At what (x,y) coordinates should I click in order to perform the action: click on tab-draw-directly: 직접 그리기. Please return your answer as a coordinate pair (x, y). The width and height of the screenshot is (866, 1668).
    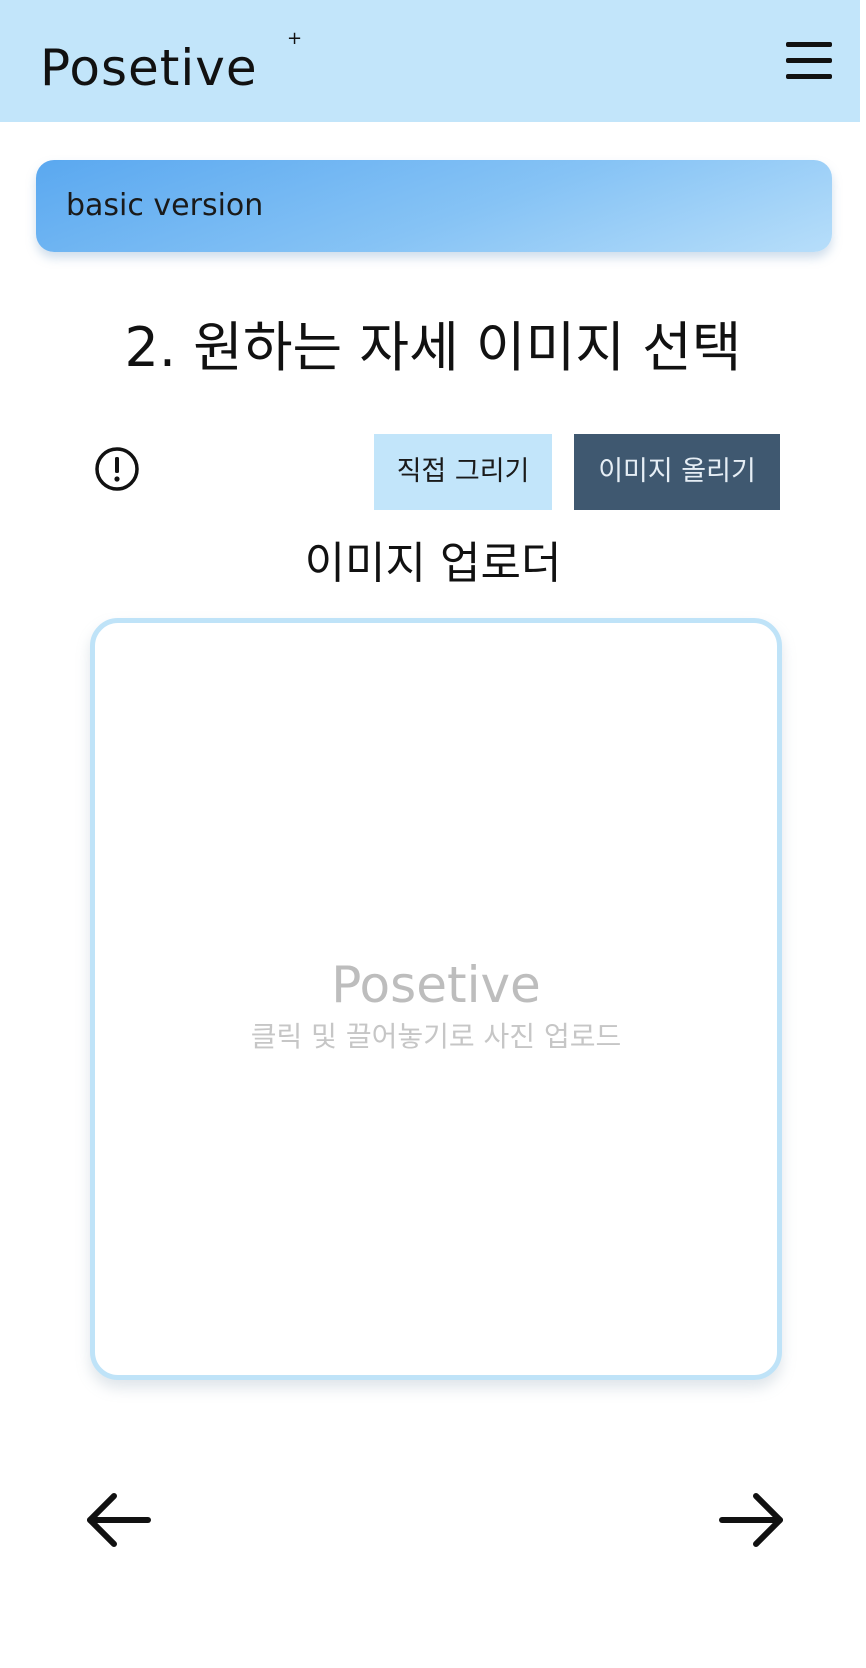
    Looking at the image, I should click on (463, 472).